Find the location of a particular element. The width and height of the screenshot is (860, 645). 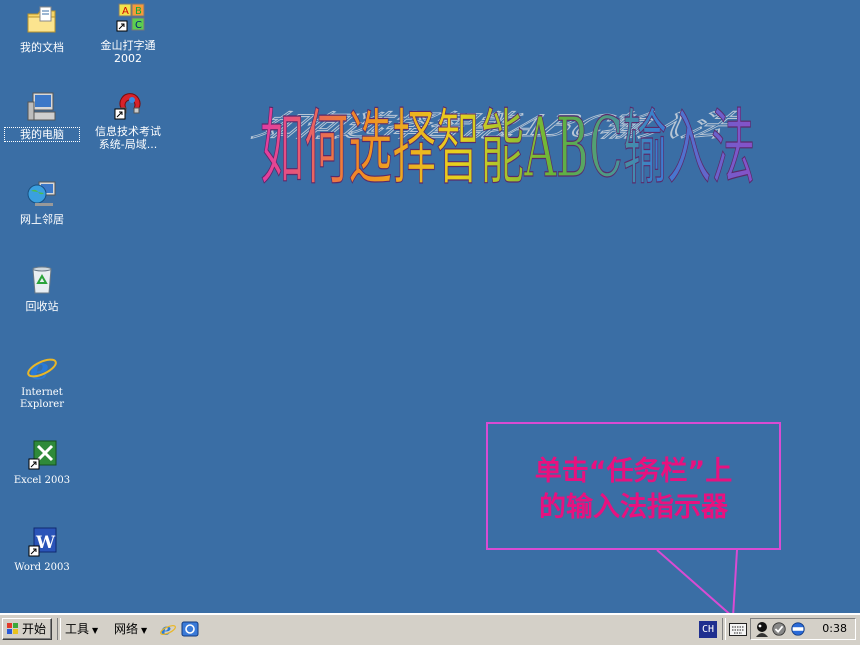

desktop-icon-typing-tutor: A B C 金山打字通 2002 is located at coordinates (128, 33).